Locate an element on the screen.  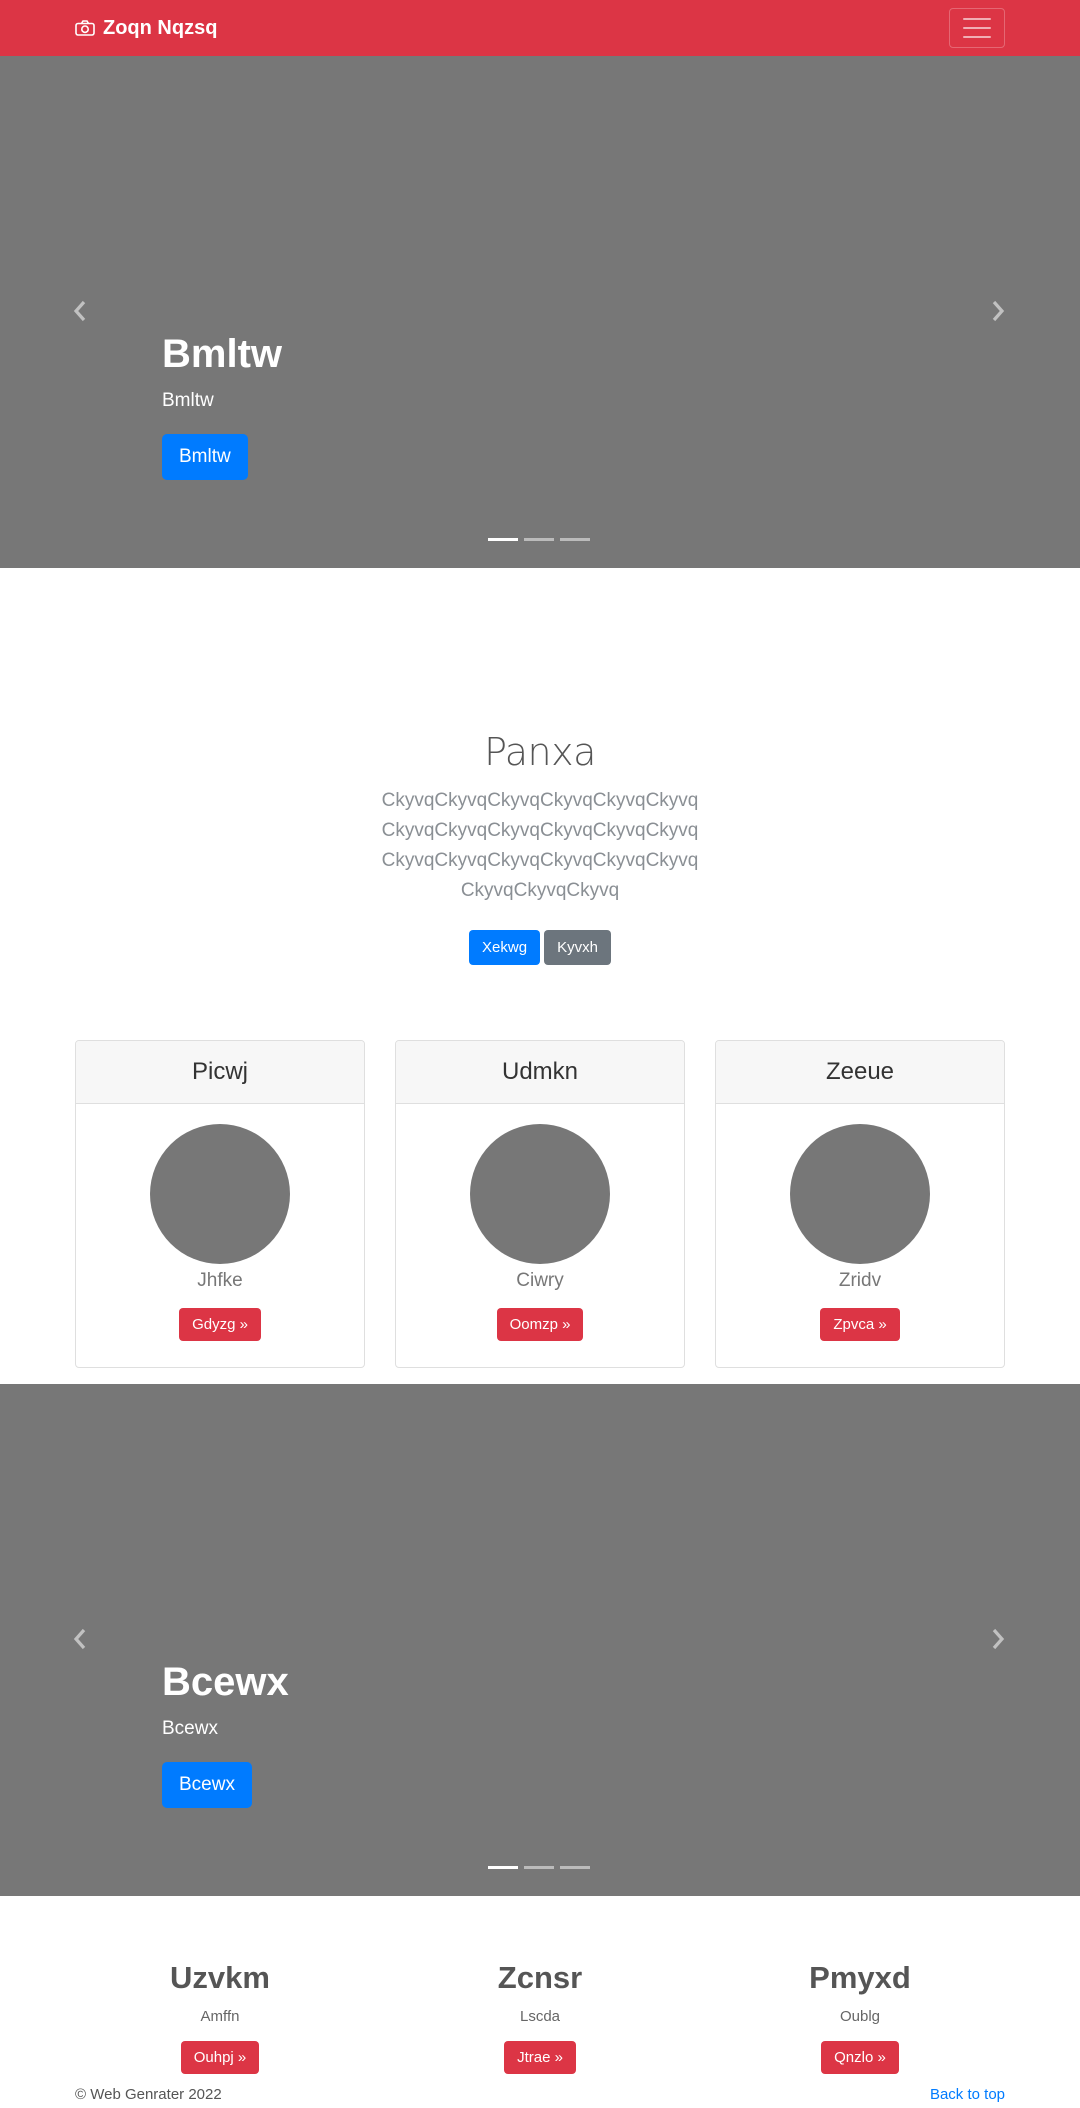
hamburger-icon is located at coordinates (977, 28).